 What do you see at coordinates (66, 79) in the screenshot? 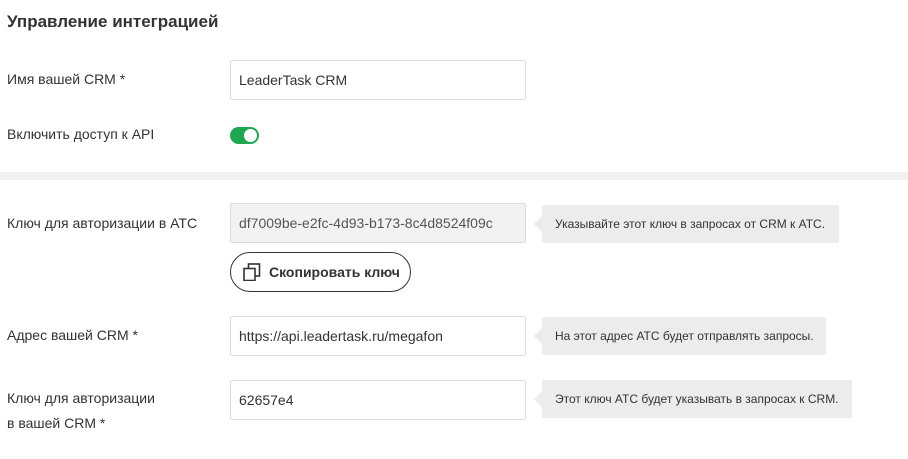
I see `crm-name-label: Имя вашей CRM *` at bounding box center [66, 79].